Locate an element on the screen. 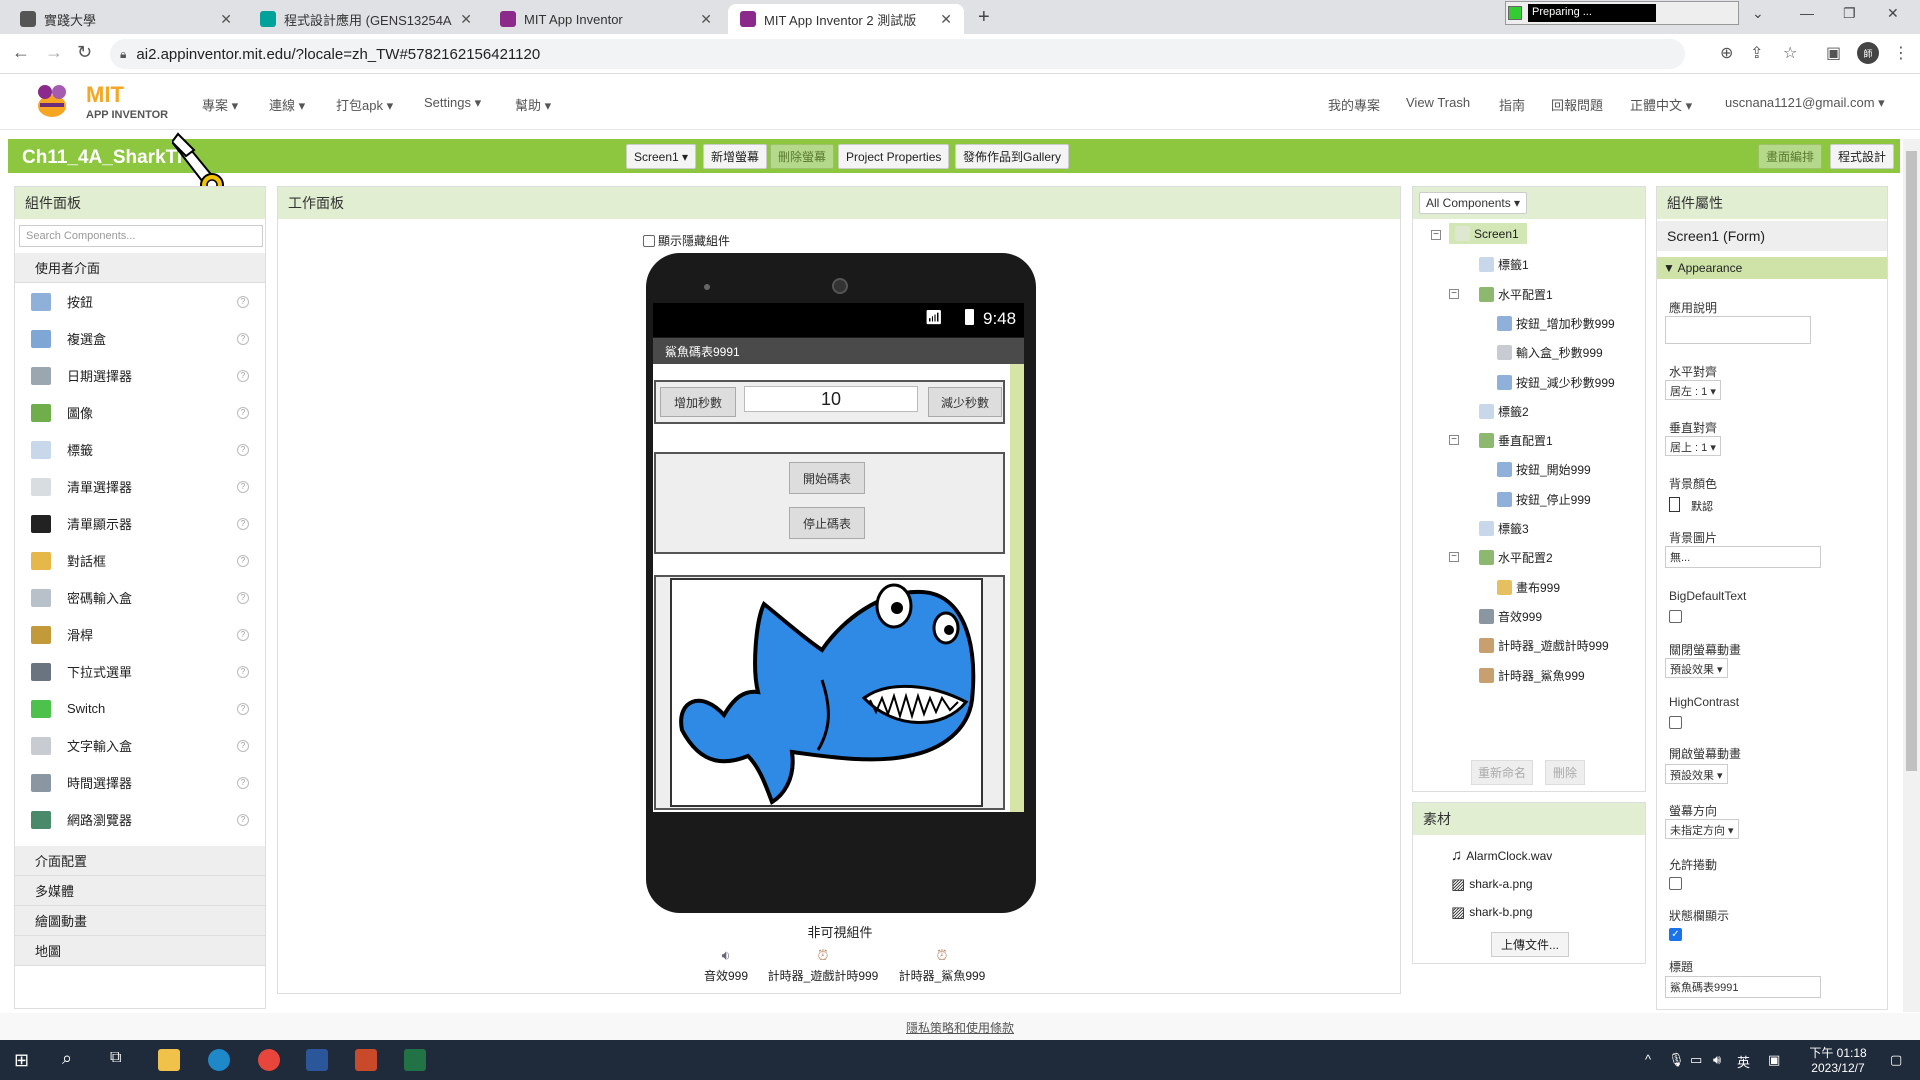 This screenshot has width=1920, height=1080. orientation-select: 未指定方向 ▾ is located at coordinates (1702, 829).